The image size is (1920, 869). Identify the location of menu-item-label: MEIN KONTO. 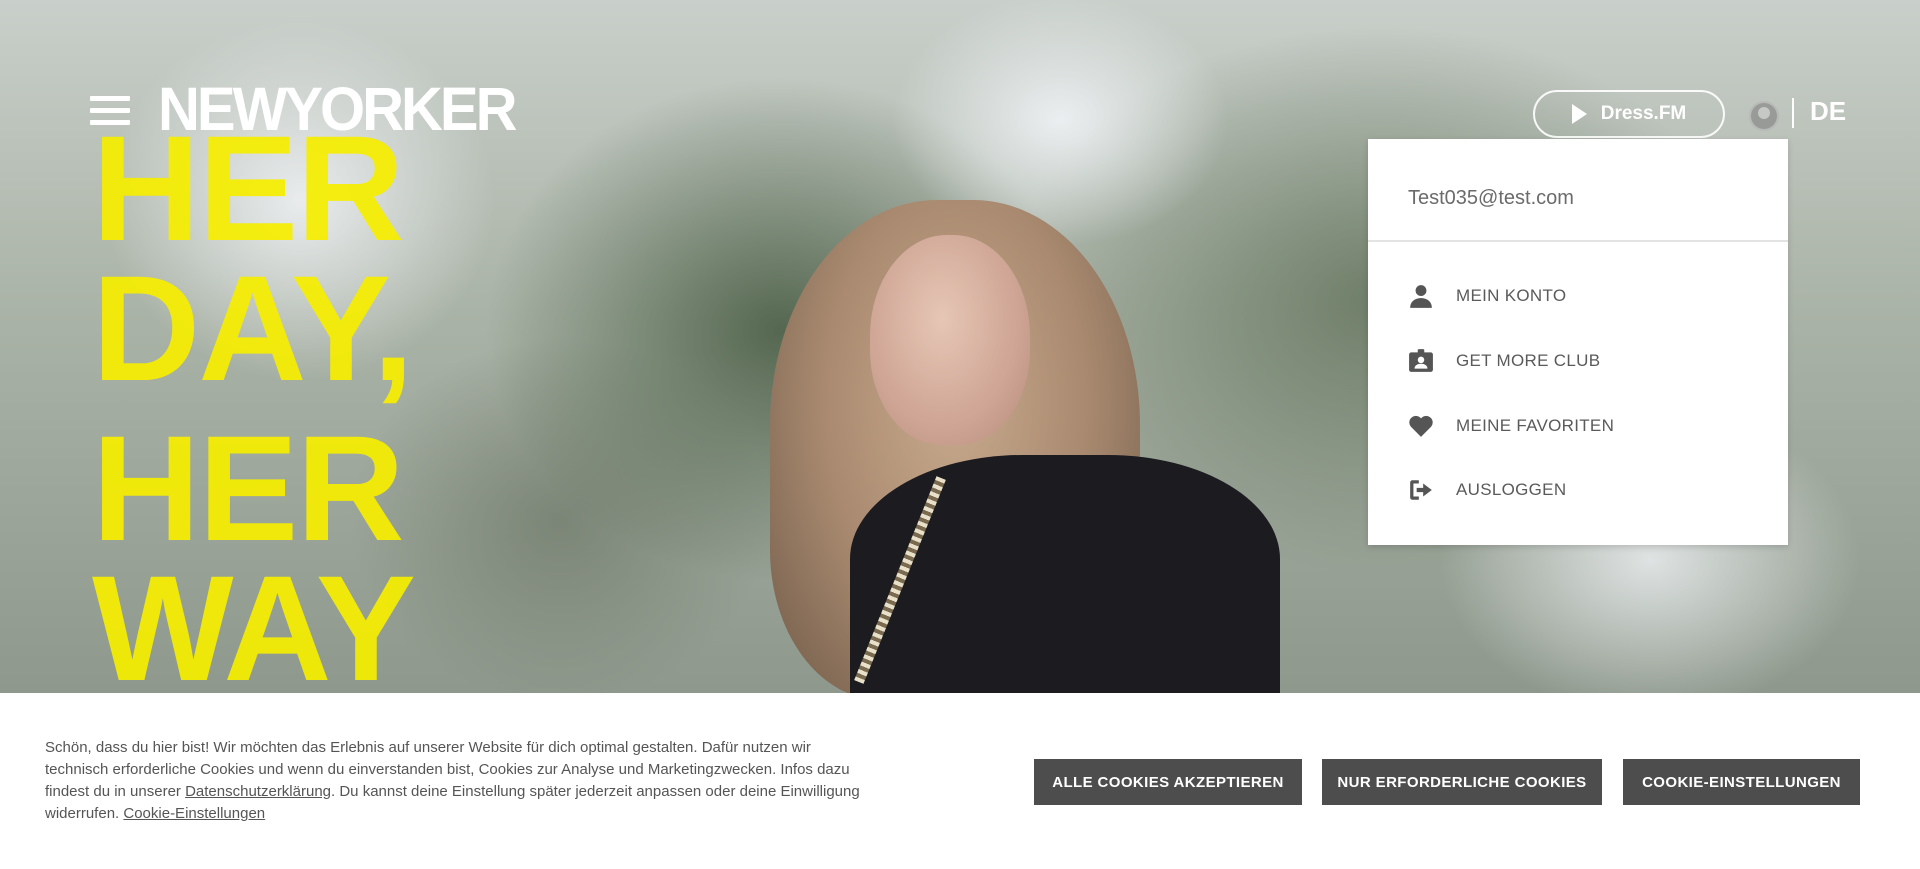
(1511, 295).